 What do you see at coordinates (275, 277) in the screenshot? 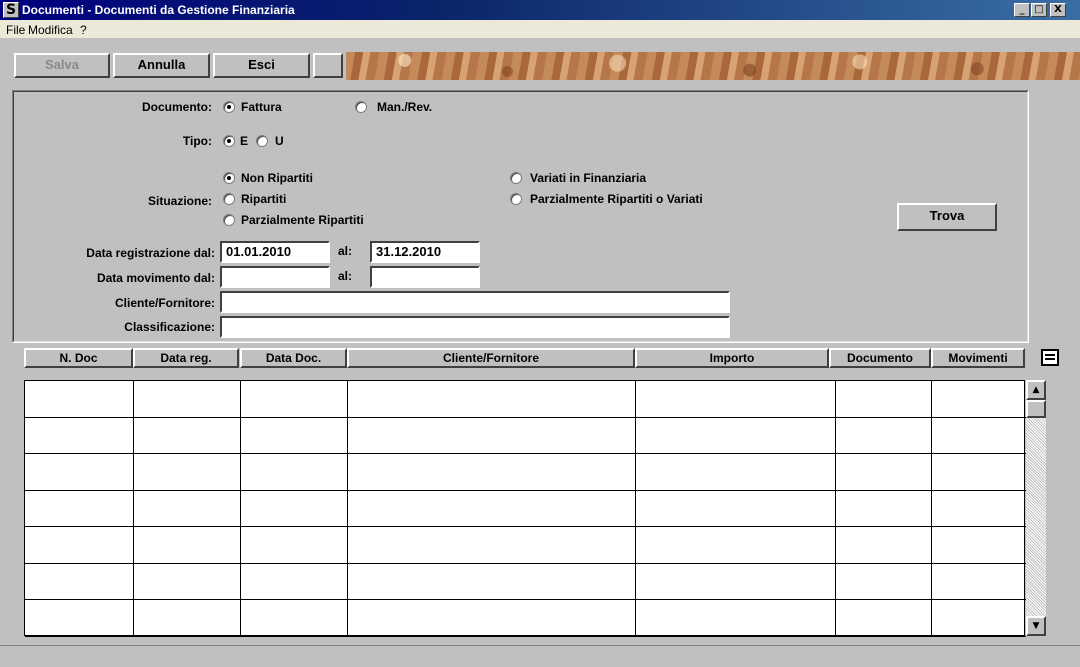
I see `data-movimento-from-field` at bounding box center [275, 277].